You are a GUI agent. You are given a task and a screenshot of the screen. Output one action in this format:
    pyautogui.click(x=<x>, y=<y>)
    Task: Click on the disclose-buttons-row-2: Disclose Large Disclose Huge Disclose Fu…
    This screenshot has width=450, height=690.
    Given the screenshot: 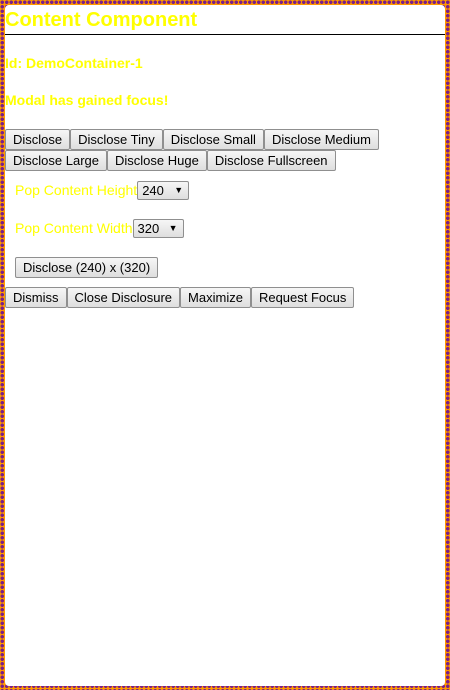 What is the action you would take?
    pyautogui.click(x=170, y=160)
    